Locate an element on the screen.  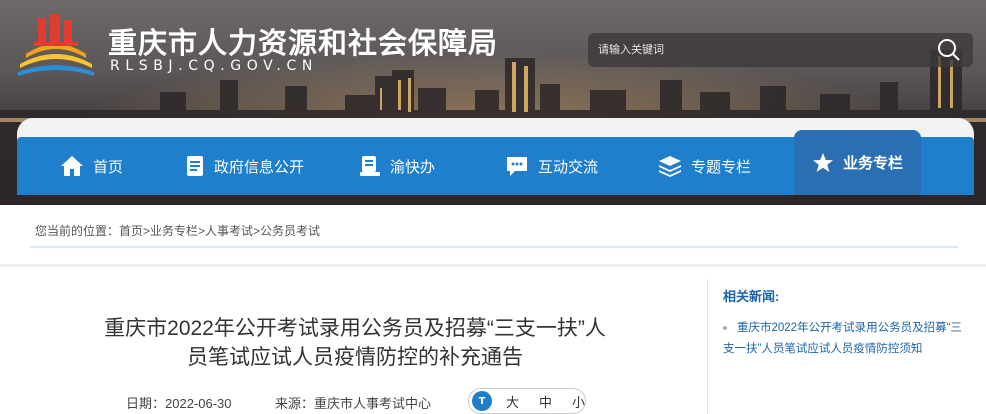
star-icon is located at coordinates (823, 162).